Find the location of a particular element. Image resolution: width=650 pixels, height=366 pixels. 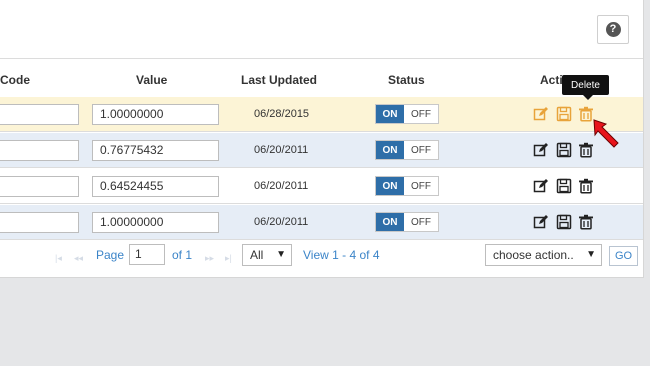

bulk-action-select: choose action.. ▼ is located at coordinates (543, 255).